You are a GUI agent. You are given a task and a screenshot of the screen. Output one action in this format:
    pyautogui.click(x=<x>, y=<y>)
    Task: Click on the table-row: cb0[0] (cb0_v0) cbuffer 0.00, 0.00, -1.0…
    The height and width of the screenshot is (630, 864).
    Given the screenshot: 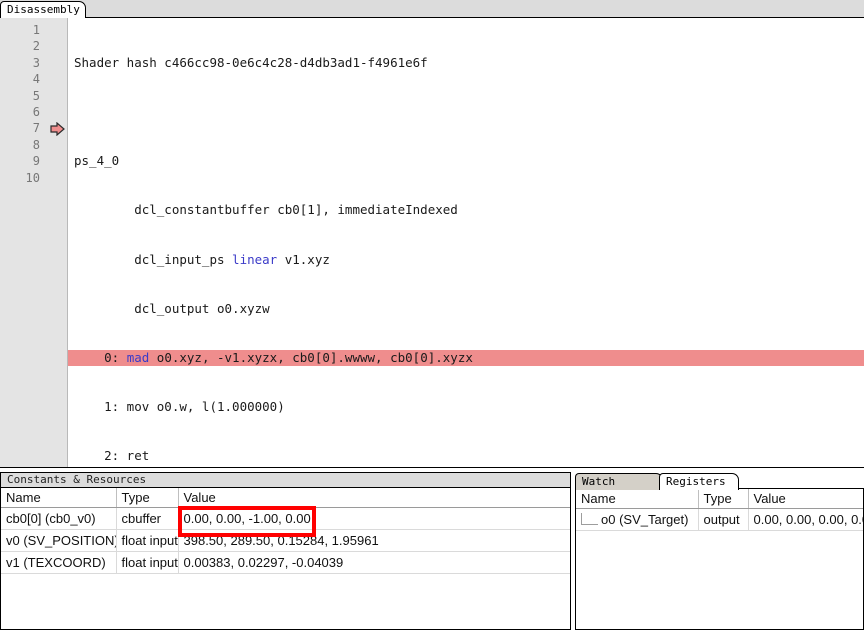 What is the action you would take?
    pyautogui.click(x=285, y=518)
    